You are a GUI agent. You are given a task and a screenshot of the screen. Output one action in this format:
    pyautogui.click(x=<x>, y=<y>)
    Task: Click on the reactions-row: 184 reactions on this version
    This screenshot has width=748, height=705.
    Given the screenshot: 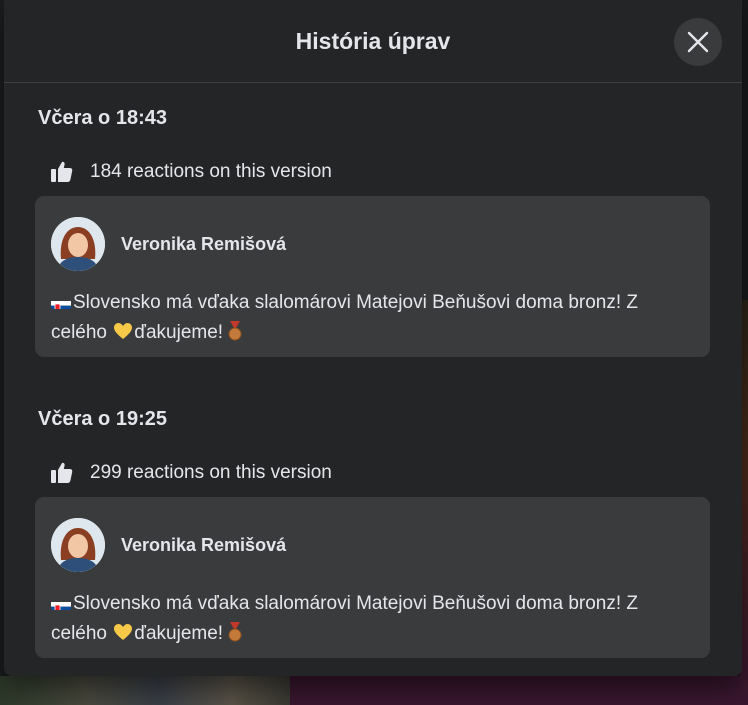 What is the action you would take?
    pyautogui.click(x=191, y=172)
    